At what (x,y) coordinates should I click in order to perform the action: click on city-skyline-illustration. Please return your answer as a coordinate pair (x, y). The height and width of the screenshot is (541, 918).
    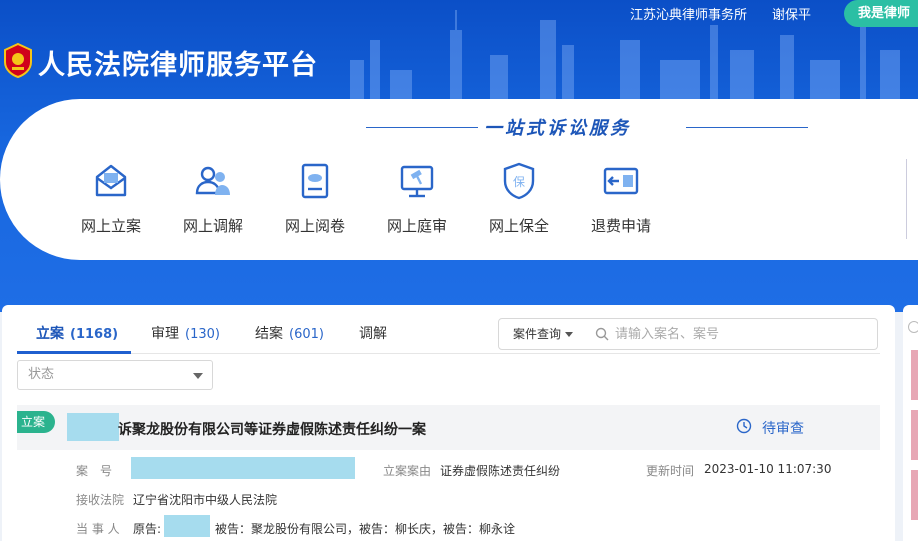
    Looking at the image, I should click on (625, 60).